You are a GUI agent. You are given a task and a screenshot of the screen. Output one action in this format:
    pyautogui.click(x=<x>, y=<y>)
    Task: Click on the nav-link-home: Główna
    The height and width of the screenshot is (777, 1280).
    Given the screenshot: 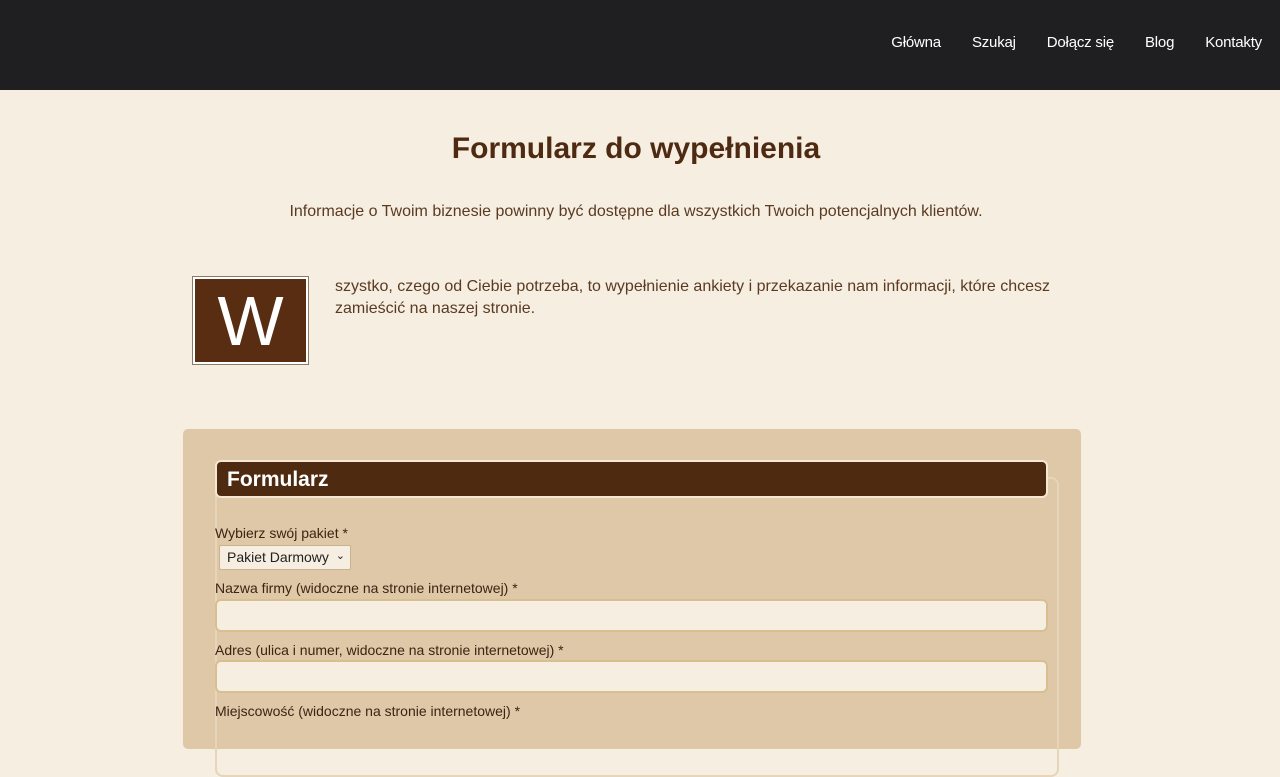 What is the action you would take?
    pyautogui.click(x=916, y=42)
    